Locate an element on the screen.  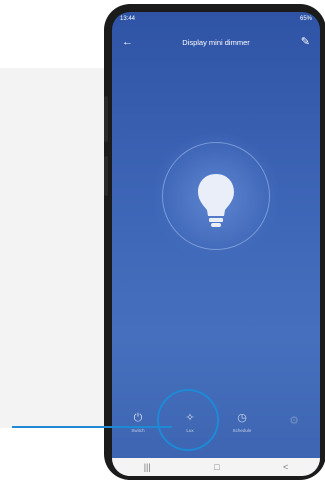
page-title: Display mini dimmer is located at coordinates (216, 42).